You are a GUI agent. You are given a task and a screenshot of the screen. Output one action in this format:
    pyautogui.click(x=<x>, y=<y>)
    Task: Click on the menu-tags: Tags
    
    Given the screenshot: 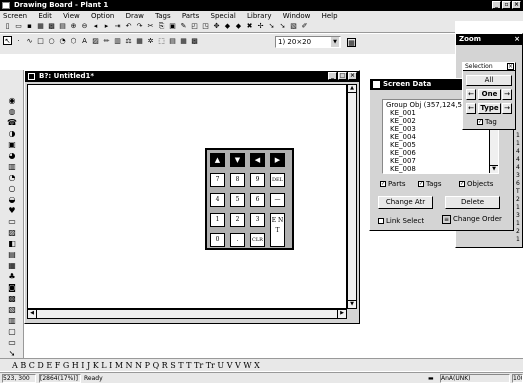 What is the action you would take?
    pyautogui.click(x=163, y=16)
    